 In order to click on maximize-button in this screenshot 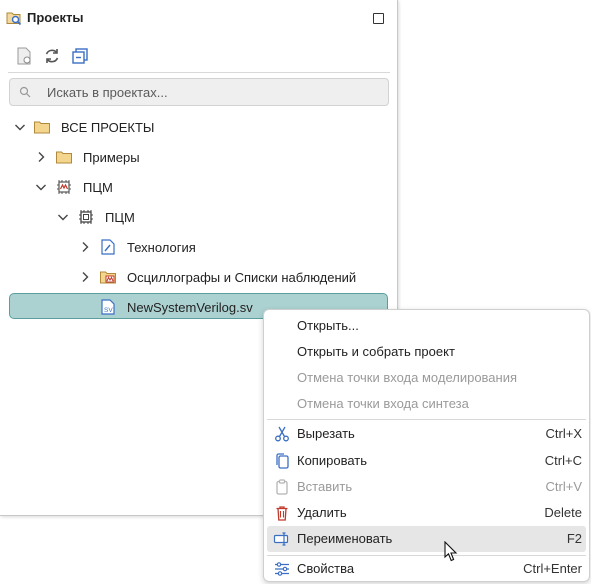, I will do `click(378, 18)`.